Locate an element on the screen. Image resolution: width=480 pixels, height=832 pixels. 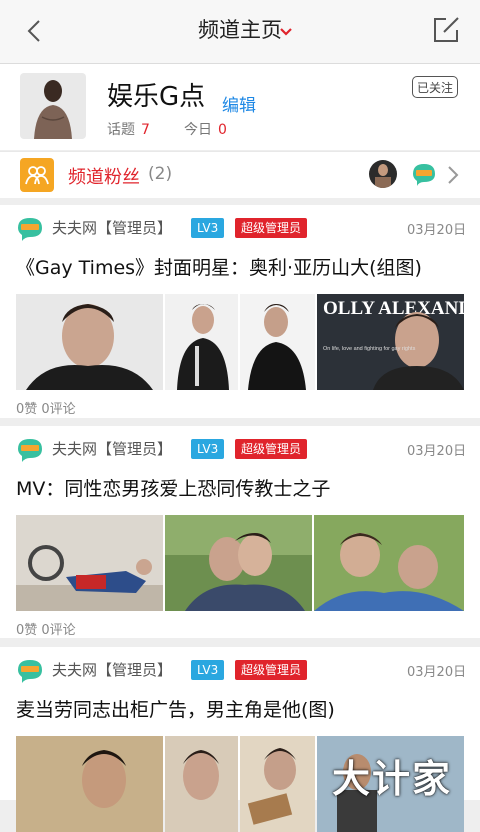
magazine-cover-text: OLLY ALEXANDER is located at coordinates (393, 308).